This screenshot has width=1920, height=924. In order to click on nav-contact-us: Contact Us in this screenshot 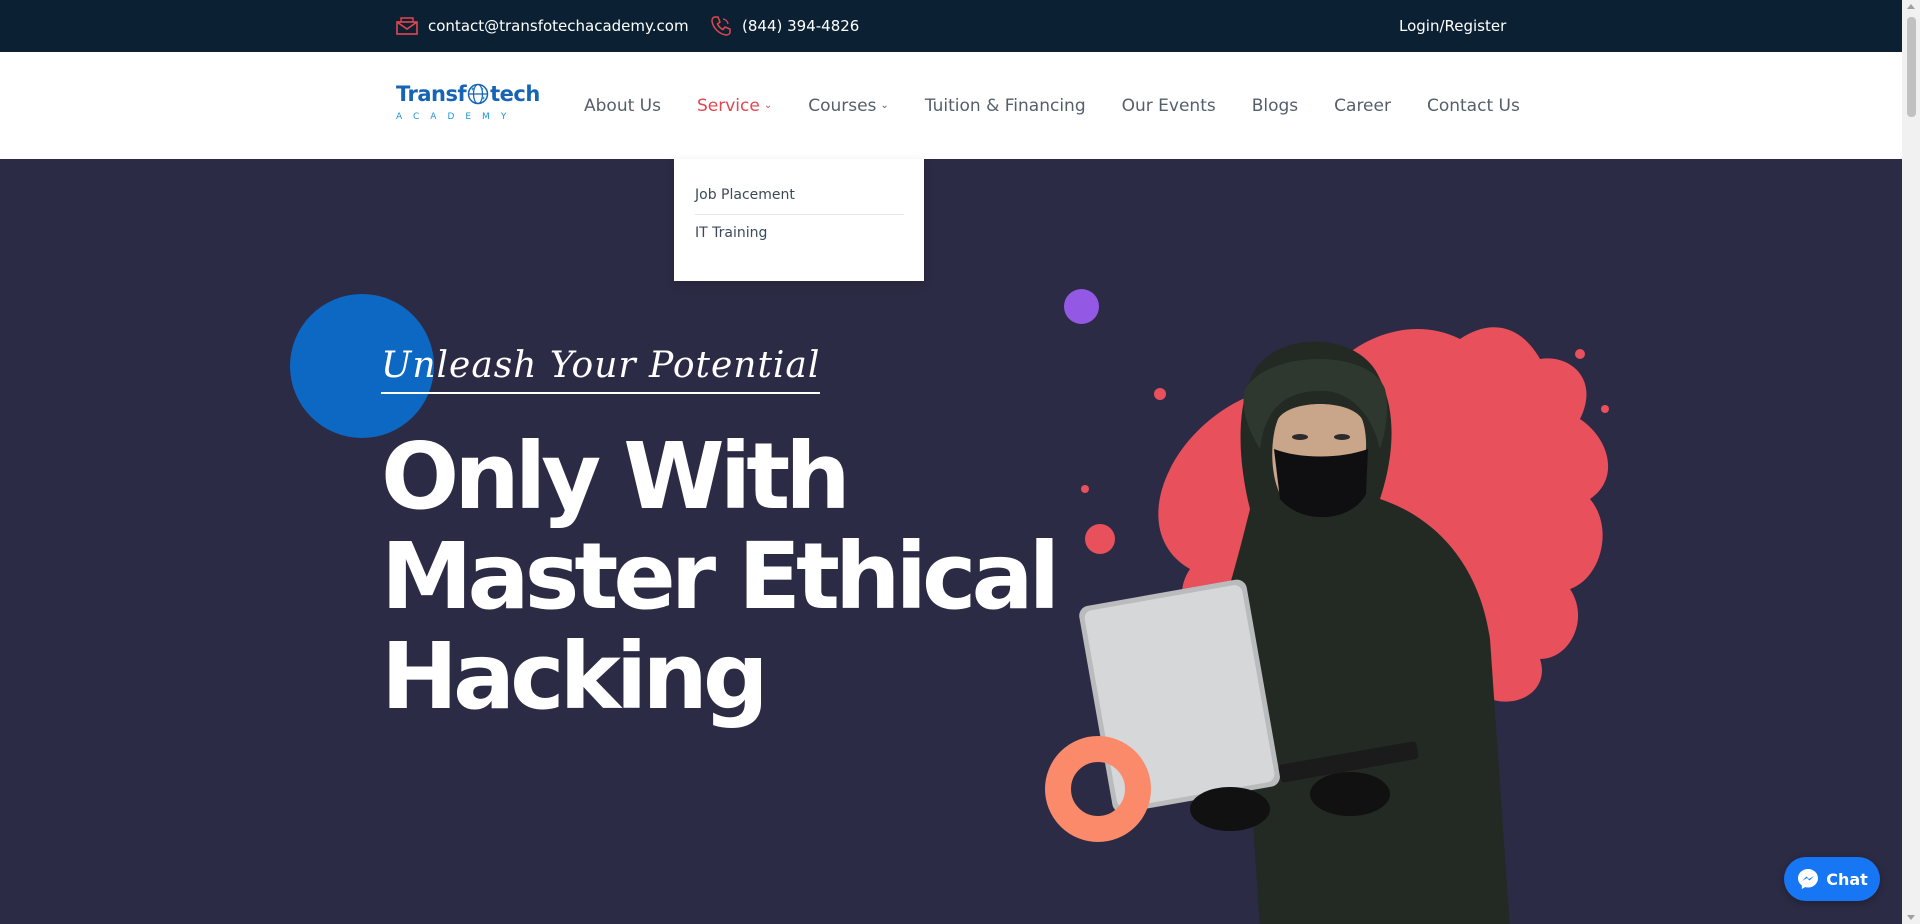, I will do `click(1473, 106)`.